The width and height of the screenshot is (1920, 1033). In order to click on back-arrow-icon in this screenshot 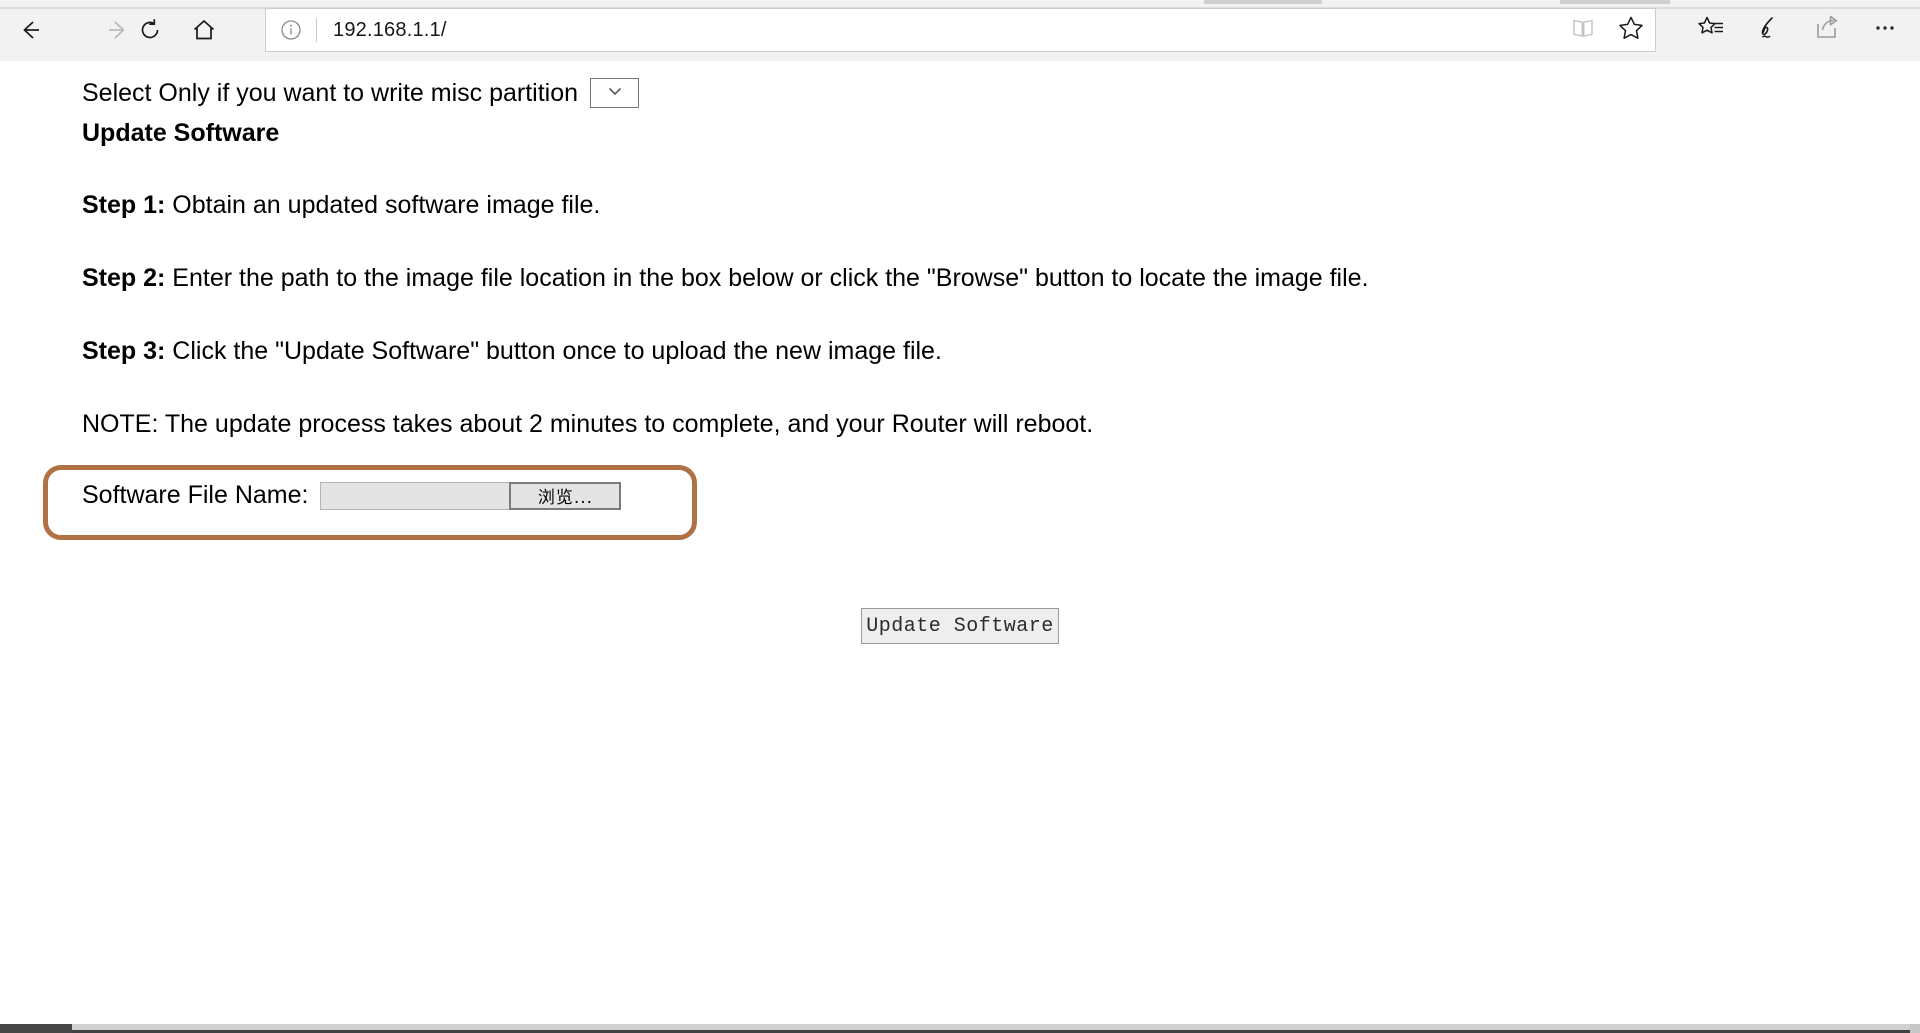, I will do `click(30, 30)`.